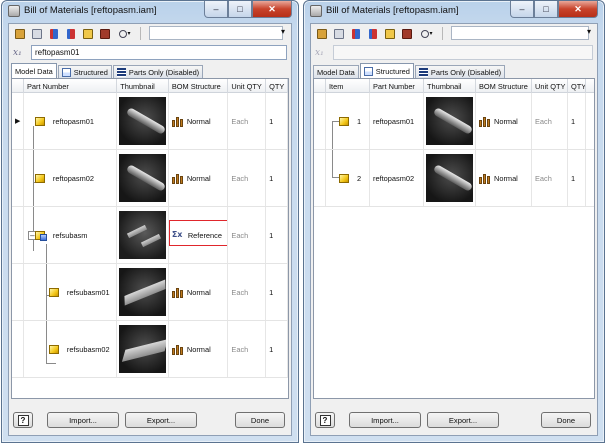 The height and width of the screenshot is (443, 606). Describe the element at coordinates (198, 235) in the screenshot. I see `bom-structure-cell: Σx Reference` at that location.